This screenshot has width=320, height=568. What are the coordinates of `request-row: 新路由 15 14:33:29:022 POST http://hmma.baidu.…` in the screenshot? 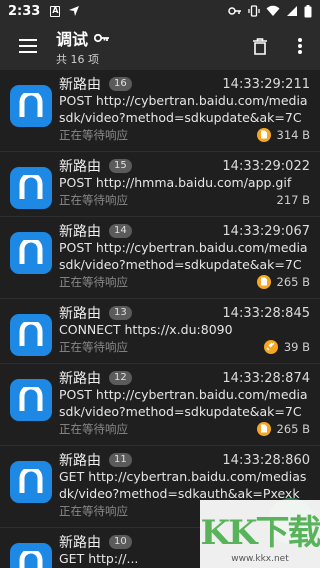 It's located at (160, 184).